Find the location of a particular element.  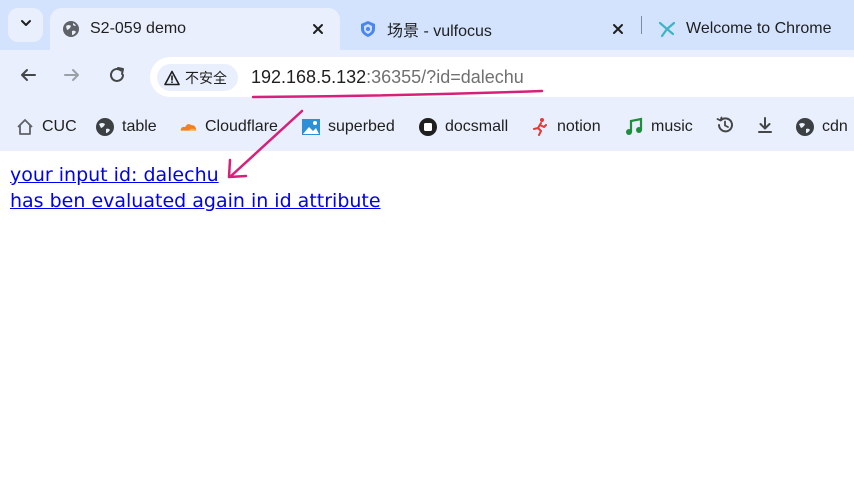

history-button is located at coordinates (725, 127).